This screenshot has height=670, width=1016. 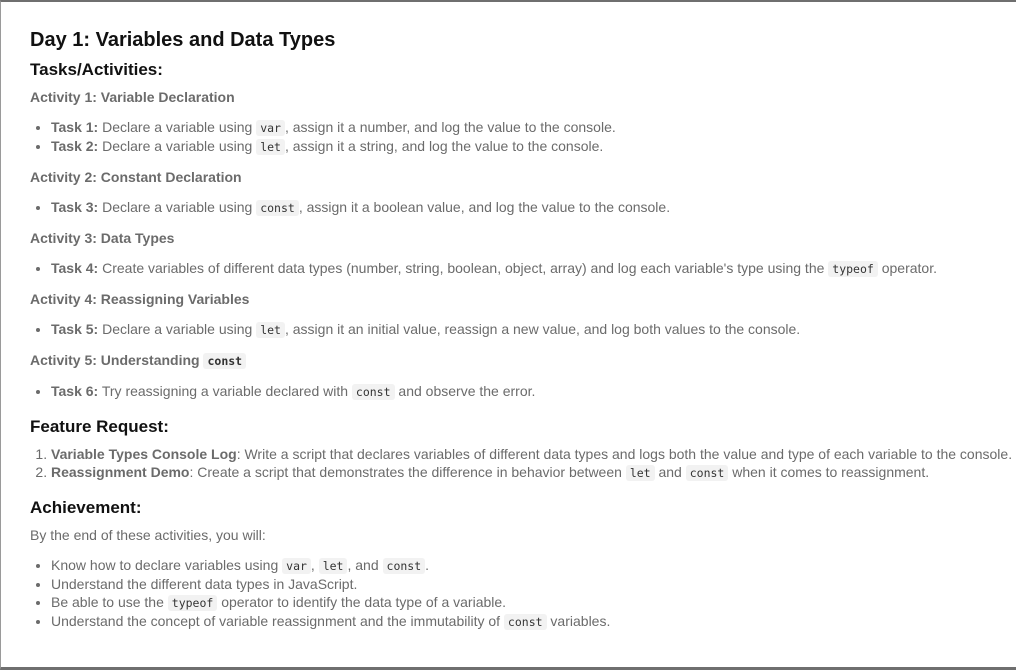 I want to click on achievement-1-code-let: let, so click(x=333, y=566).